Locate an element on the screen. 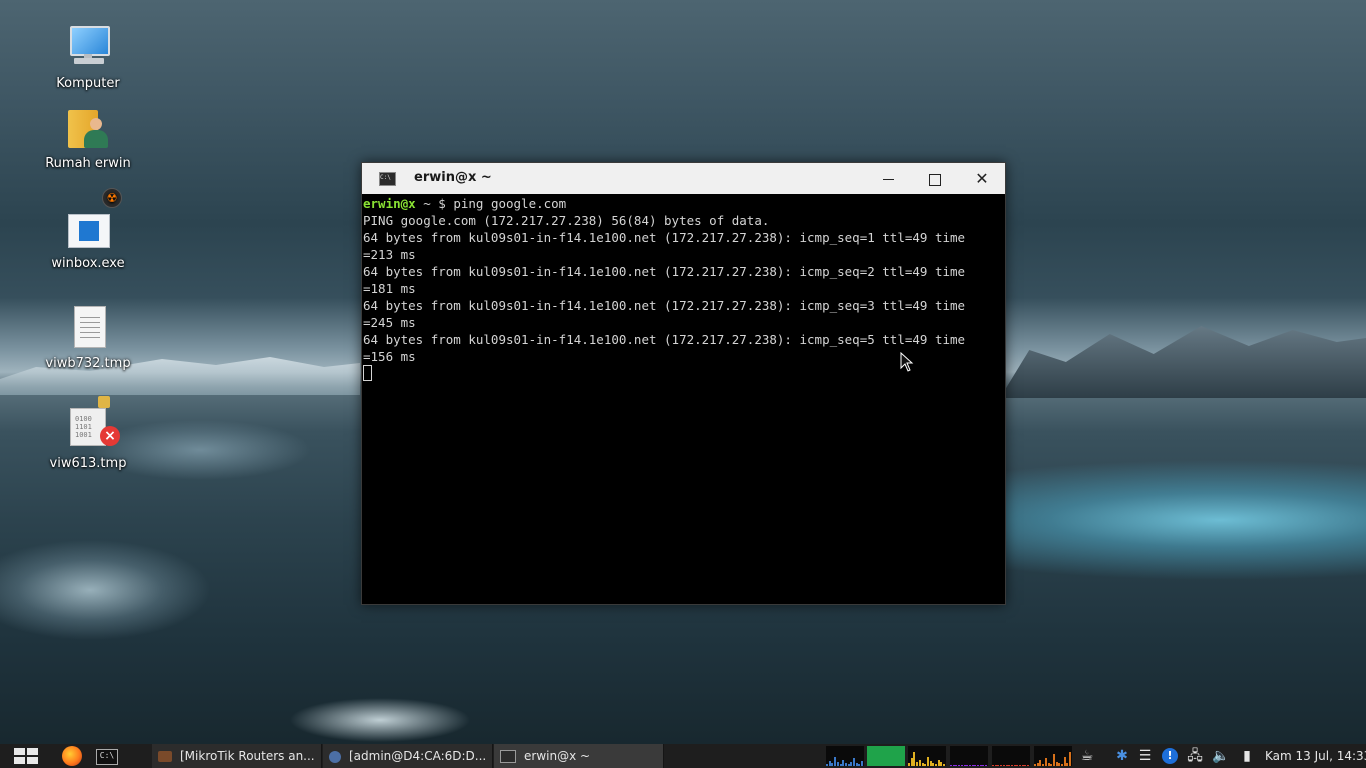 The width and height of the screenshot is (1366, 768). notification-icon: ! is located at coordinates (1170, 756).